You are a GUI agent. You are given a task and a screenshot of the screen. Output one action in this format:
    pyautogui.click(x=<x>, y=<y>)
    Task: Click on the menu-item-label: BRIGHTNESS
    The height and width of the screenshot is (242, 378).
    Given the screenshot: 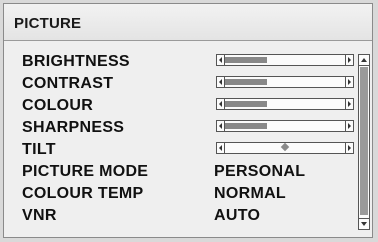 What is the action you would take?
    pyautogui.click(x=76, y=61)
    